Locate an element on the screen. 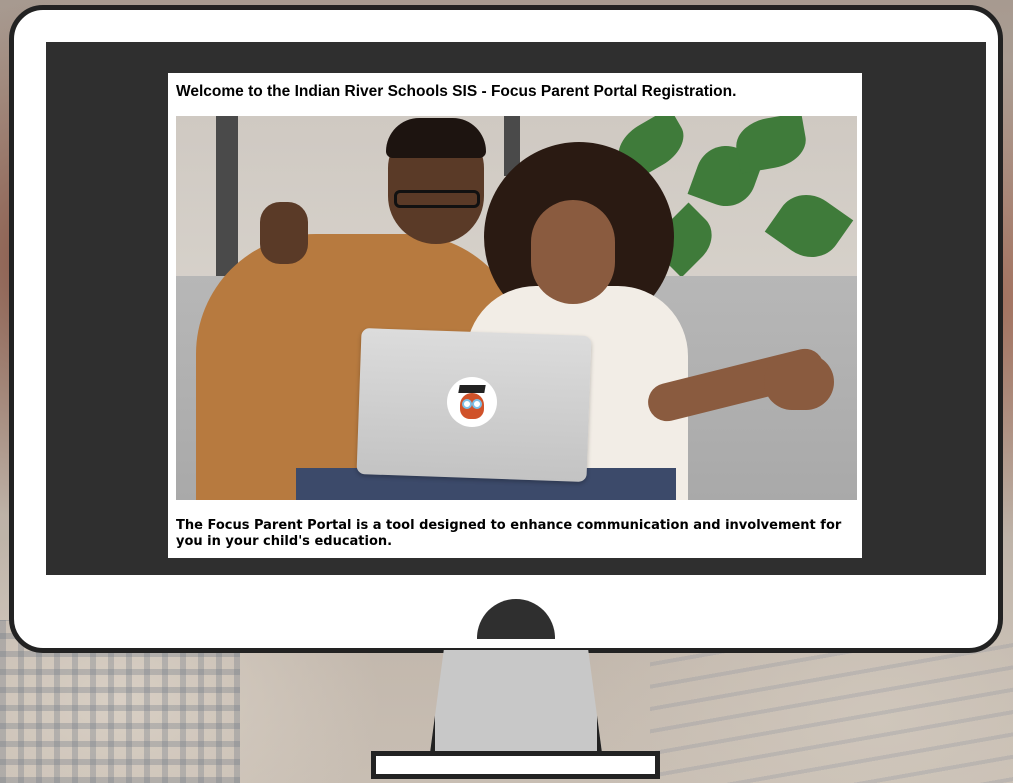 Image resolution: width=1013 pixels, height=783 pixels. girl-face is located at coordinates (573, 252).